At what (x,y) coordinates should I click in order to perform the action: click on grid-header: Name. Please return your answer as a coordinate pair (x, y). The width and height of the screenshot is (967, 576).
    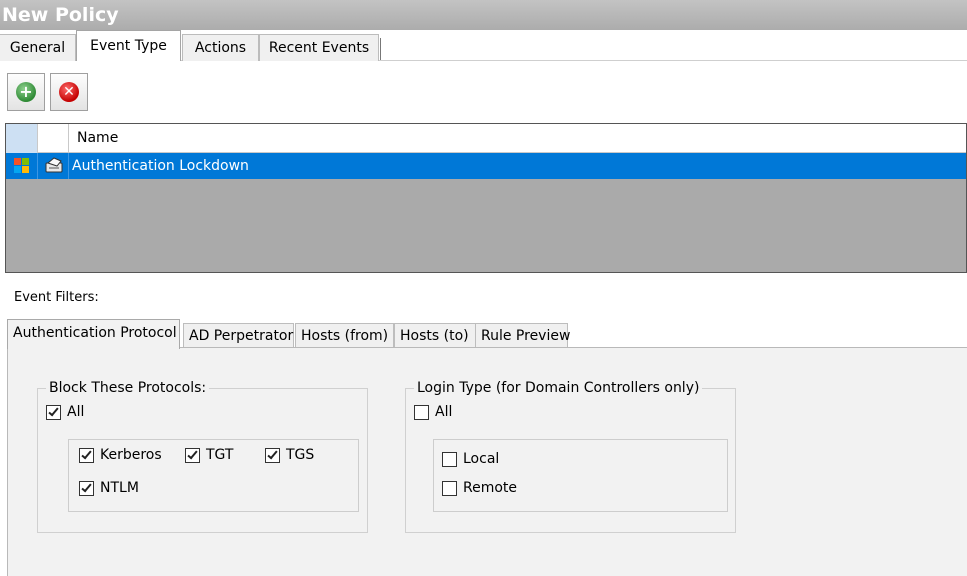
    Looking at the image, I should click on (486, 138).